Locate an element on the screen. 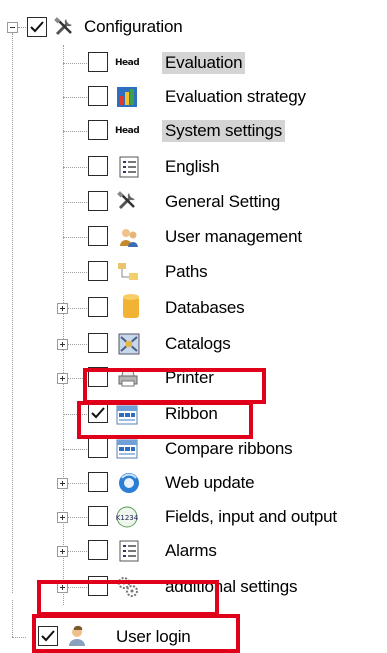 The image size is (387, 653). fields-icon: K1234 is located at coordinates (127, 517).